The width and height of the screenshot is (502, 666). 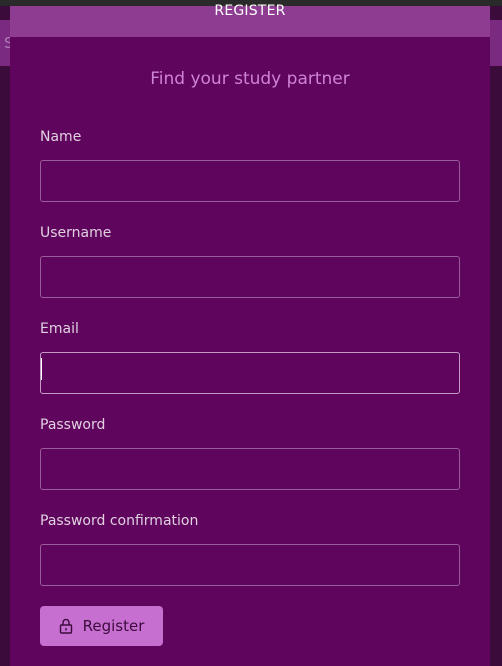 I want to click on lock-icon, so click(x=66, y=626).